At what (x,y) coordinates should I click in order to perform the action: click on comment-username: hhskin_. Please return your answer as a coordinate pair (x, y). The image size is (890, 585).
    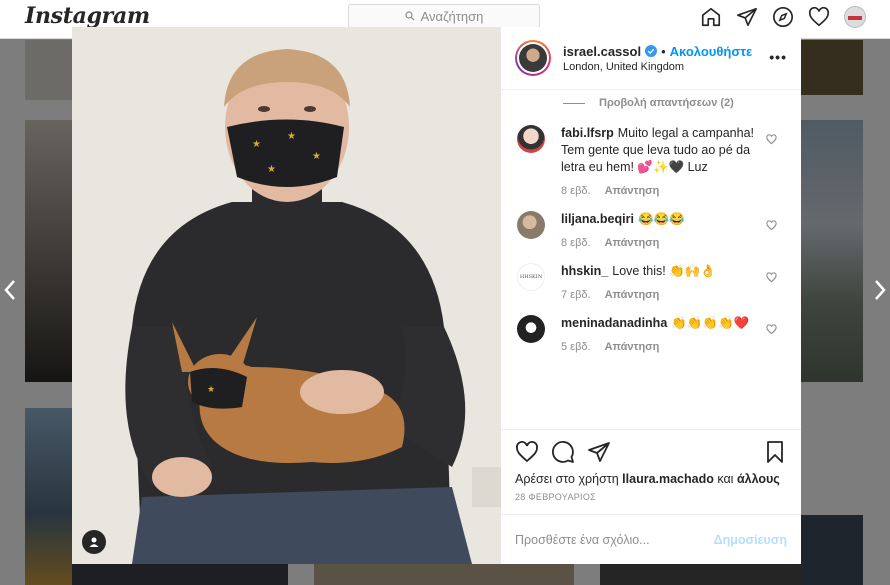
    Looking at the image, I should click on (584, 271).